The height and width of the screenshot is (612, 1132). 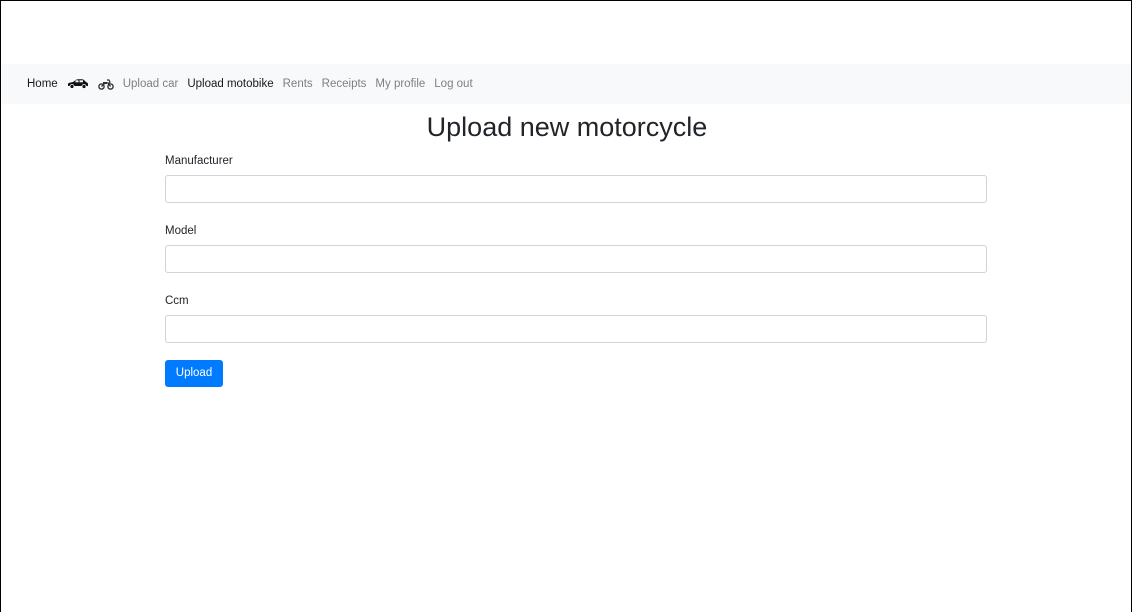 What do you see at coordinates (344, 84) in the screenshot?
I see `nav-receipts-link: Receipts` at bounding box center [344, 84].